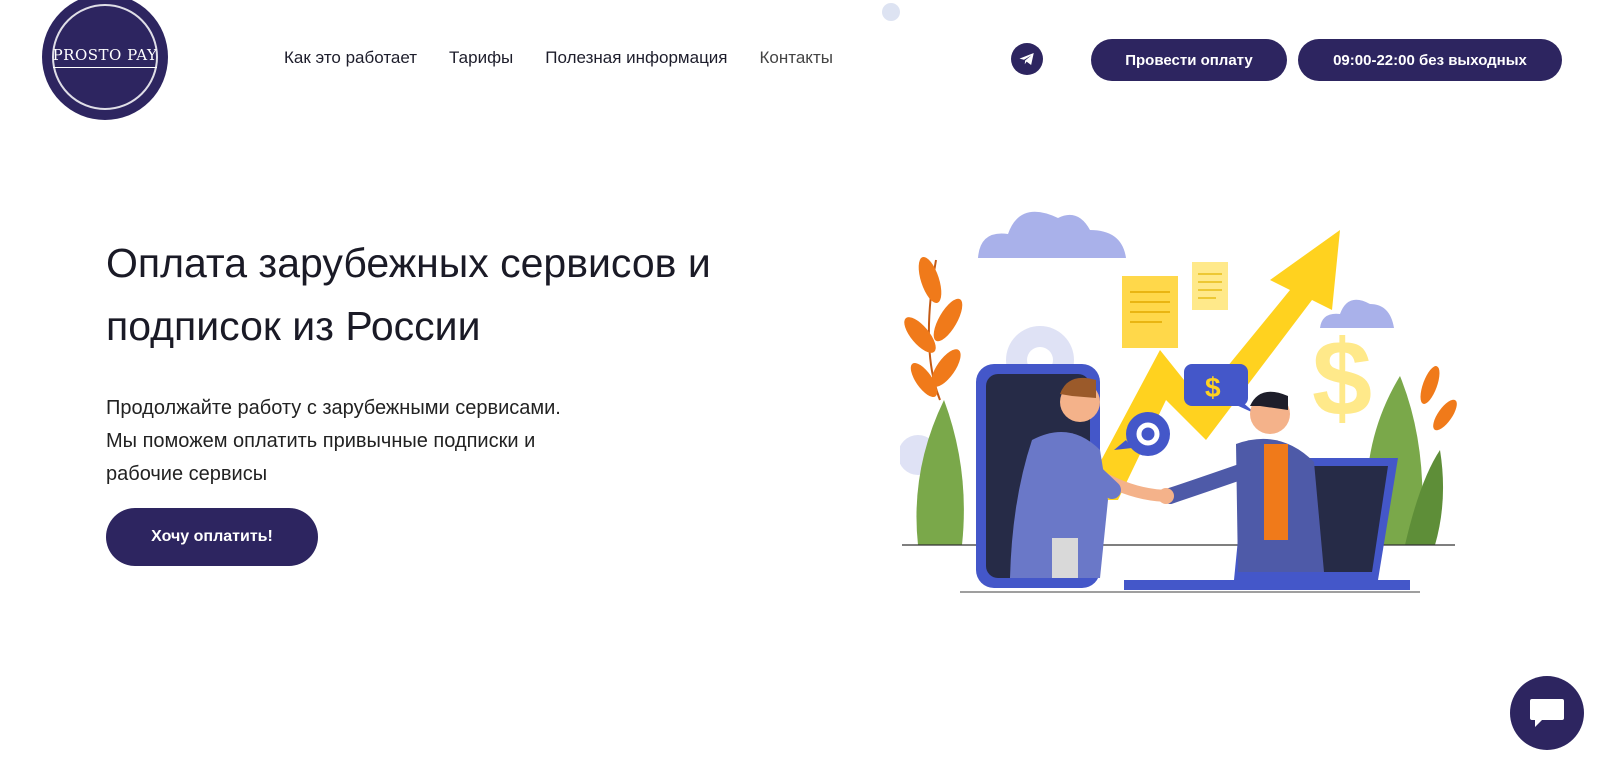 The height and width of the screenshot is (768, 1600). I want to click on want-to-pay-button: Хочу оплатить!, so click(212, 537).